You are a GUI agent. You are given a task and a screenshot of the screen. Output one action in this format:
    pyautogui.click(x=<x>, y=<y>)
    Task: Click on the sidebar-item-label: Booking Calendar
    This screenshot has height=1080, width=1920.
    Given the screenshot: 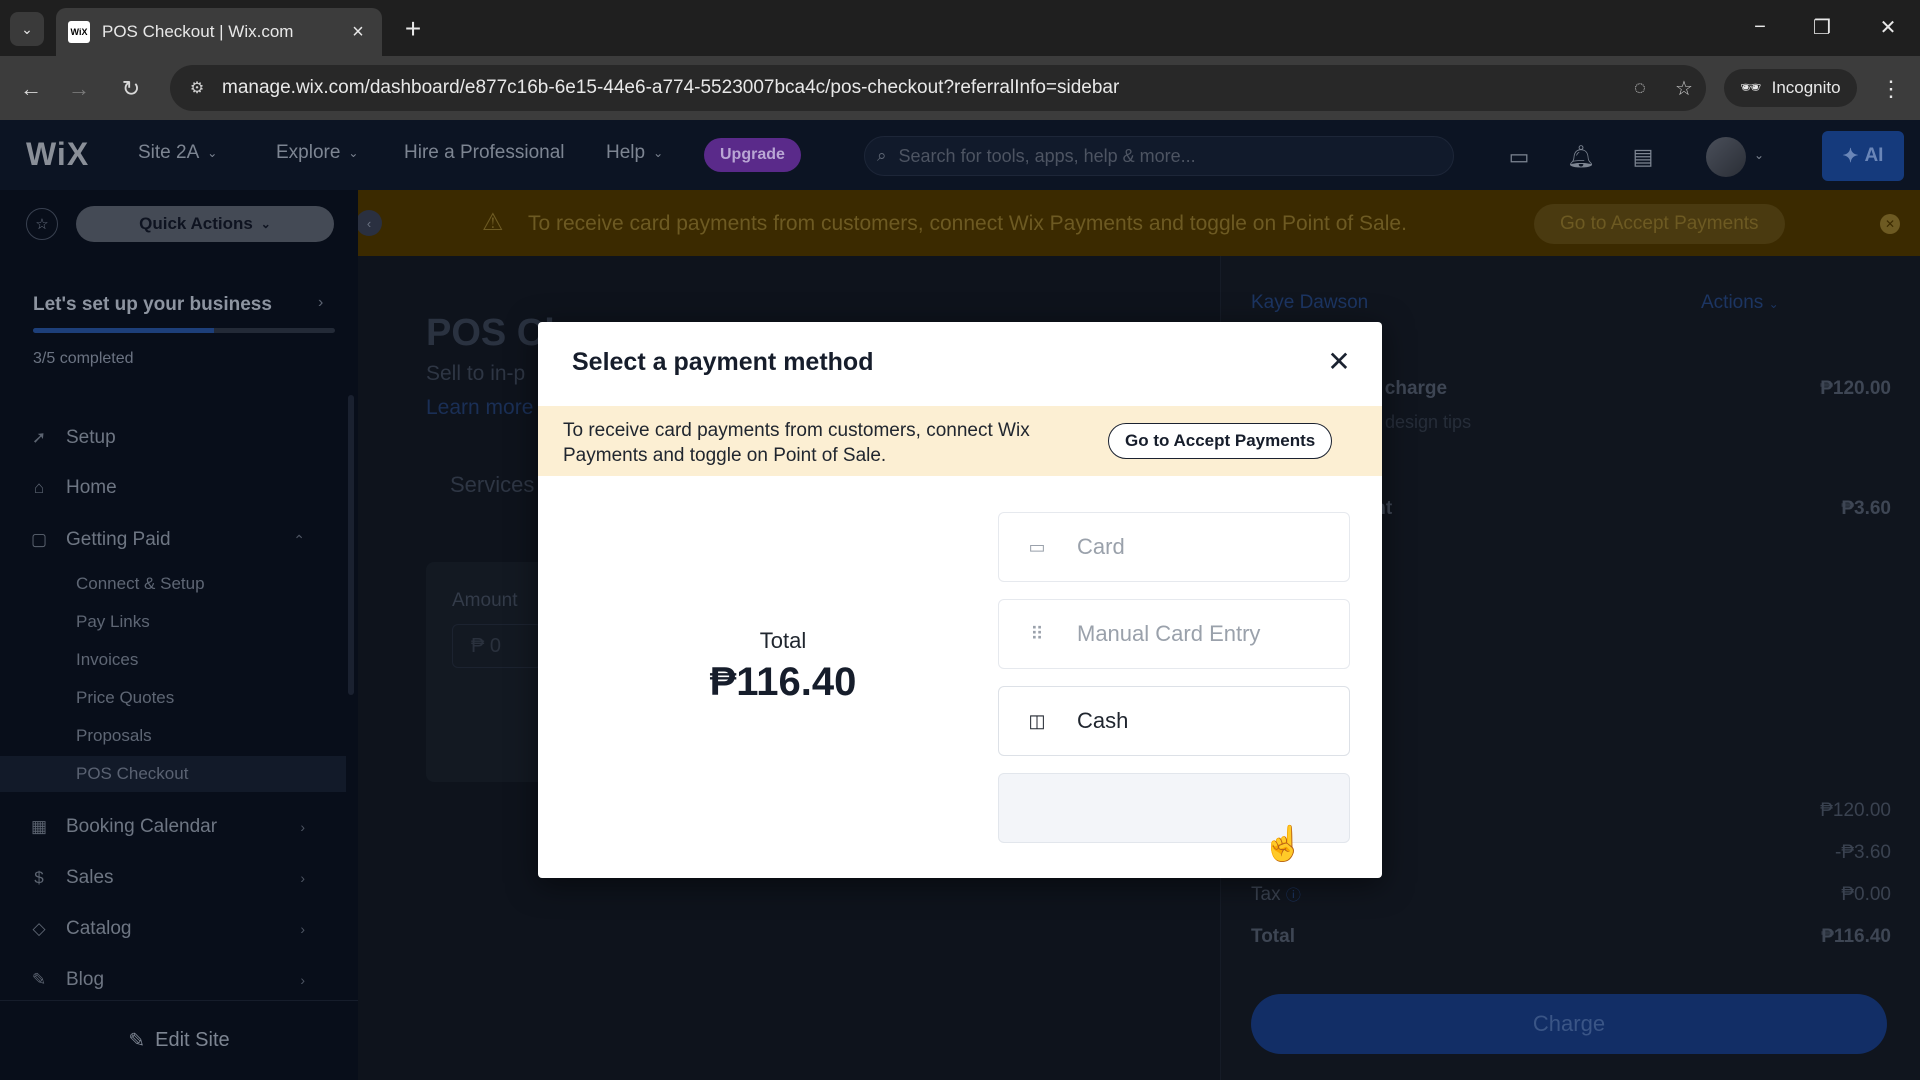 What is the action you would take?
    pyautogui.click(x=142, y=826)
    